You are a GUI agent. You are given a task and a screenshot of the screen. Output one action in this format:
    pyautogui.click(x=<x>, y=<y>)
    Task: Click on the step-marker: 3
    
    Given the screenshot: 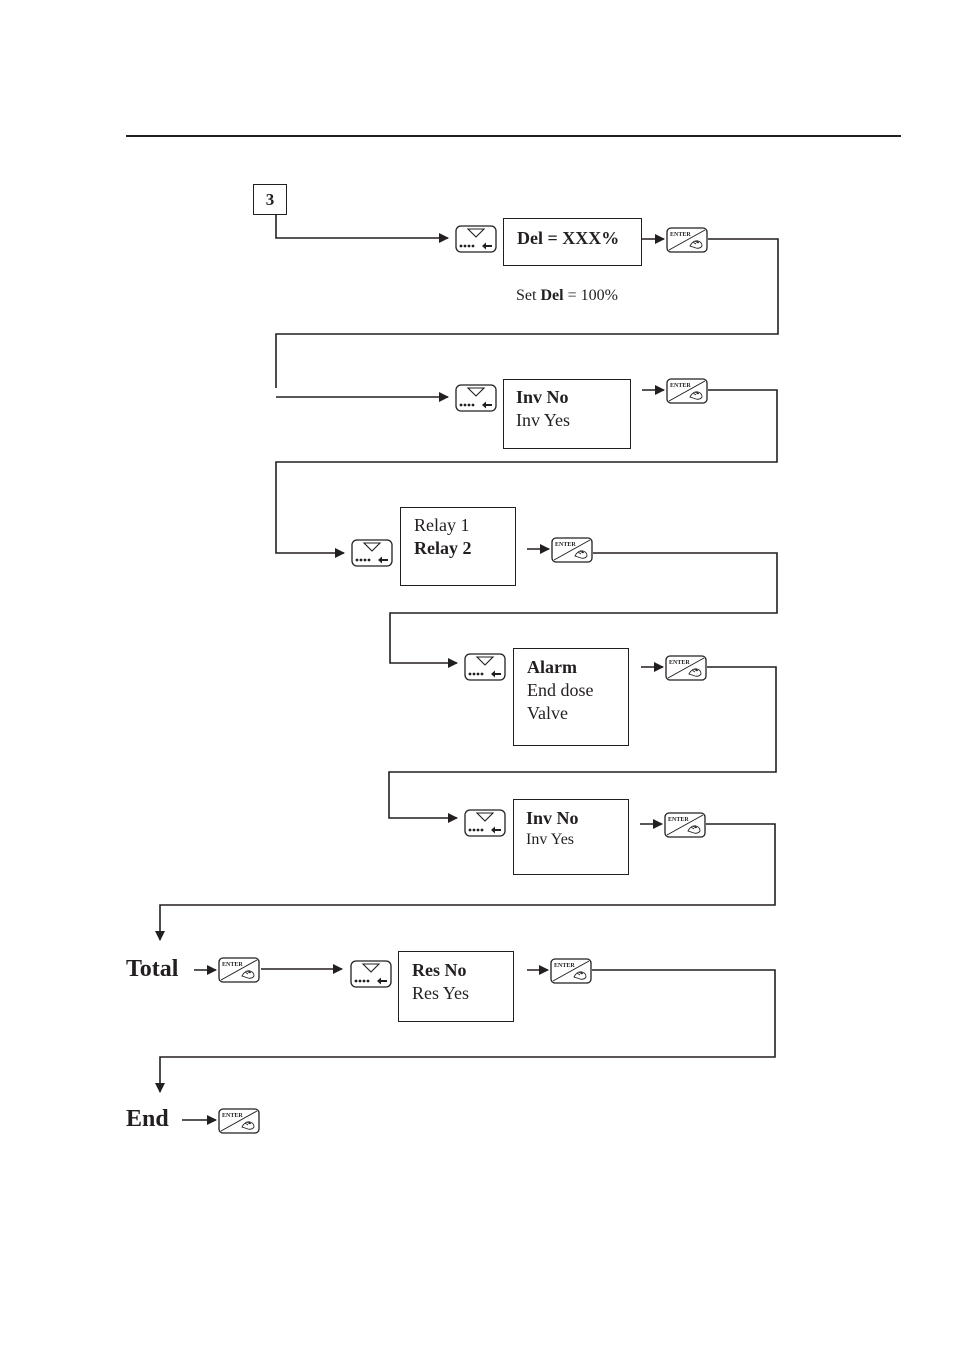 What is the action you would take?
    pyautogui.click(x=270, y=199)
    